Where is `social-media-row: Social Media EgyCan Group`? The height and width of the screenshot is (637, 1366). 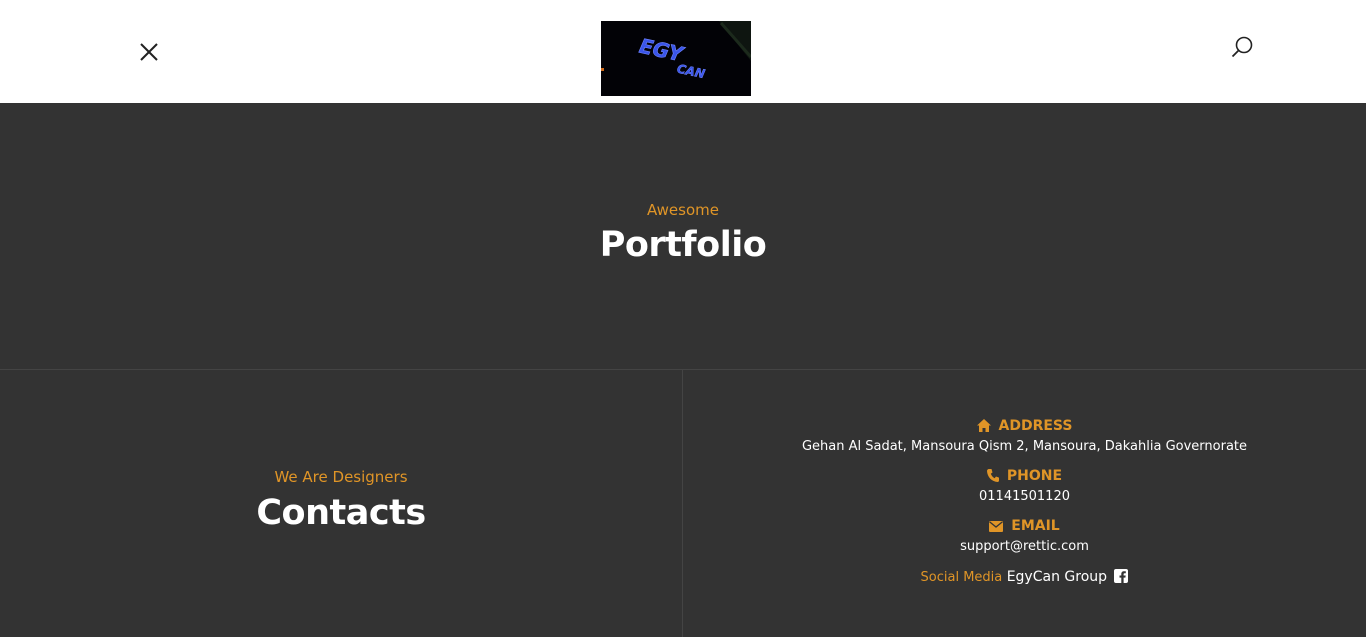
social-media-row: Social Media EgyCan Group is located at coordinates (1024, 577).